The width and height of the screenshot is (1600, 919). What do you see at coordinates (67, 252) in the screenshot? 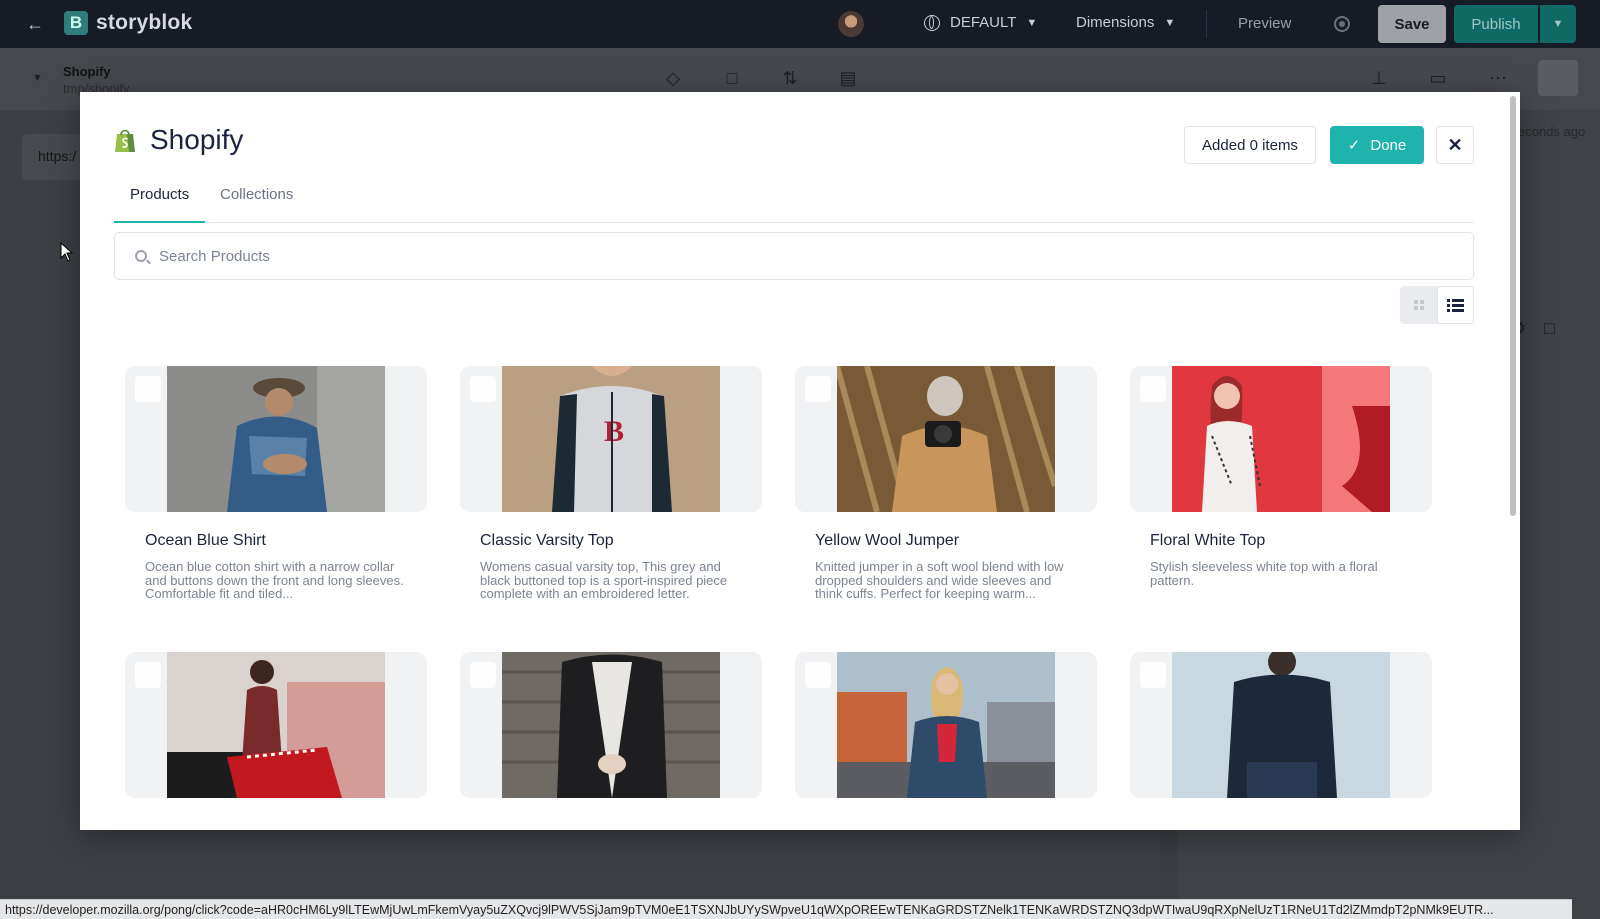
I see `mouse-cursor-icon` at bounding box center [67, 252].